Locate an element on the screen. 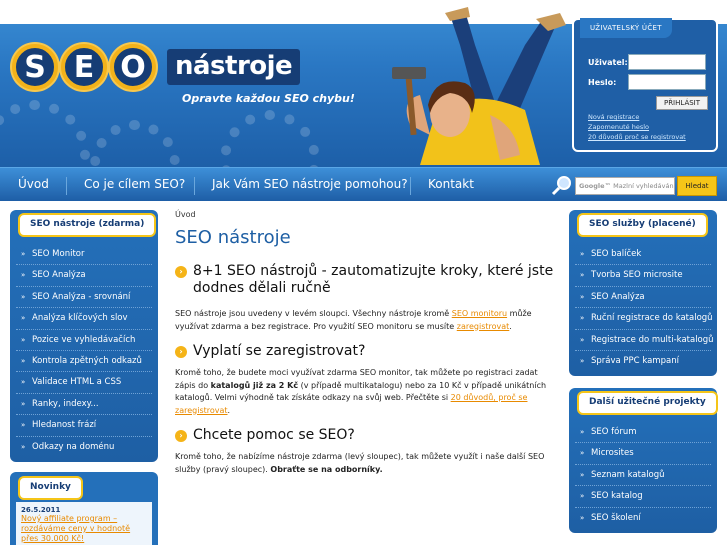 The height and width of the screenshot is (545, 727). sidebar-item-multi-catalog-registration: » Registrace do multi-katalogů is located at coordinates (644, 340).